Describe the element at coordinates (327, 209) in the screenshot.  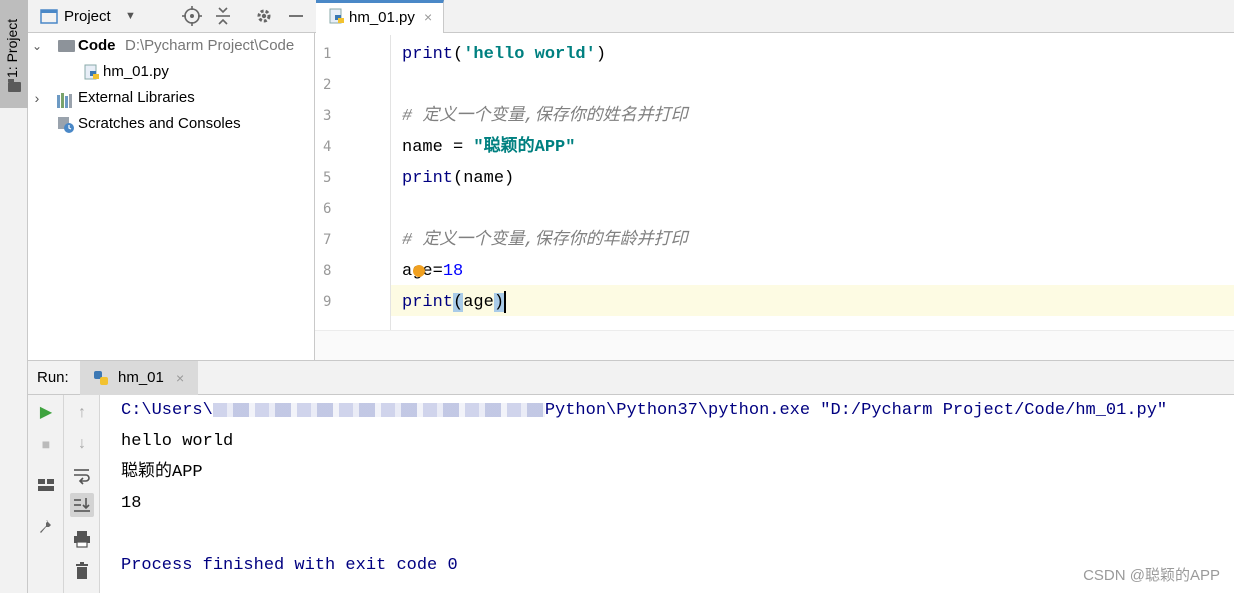
I see `line-number: 6` at that location.